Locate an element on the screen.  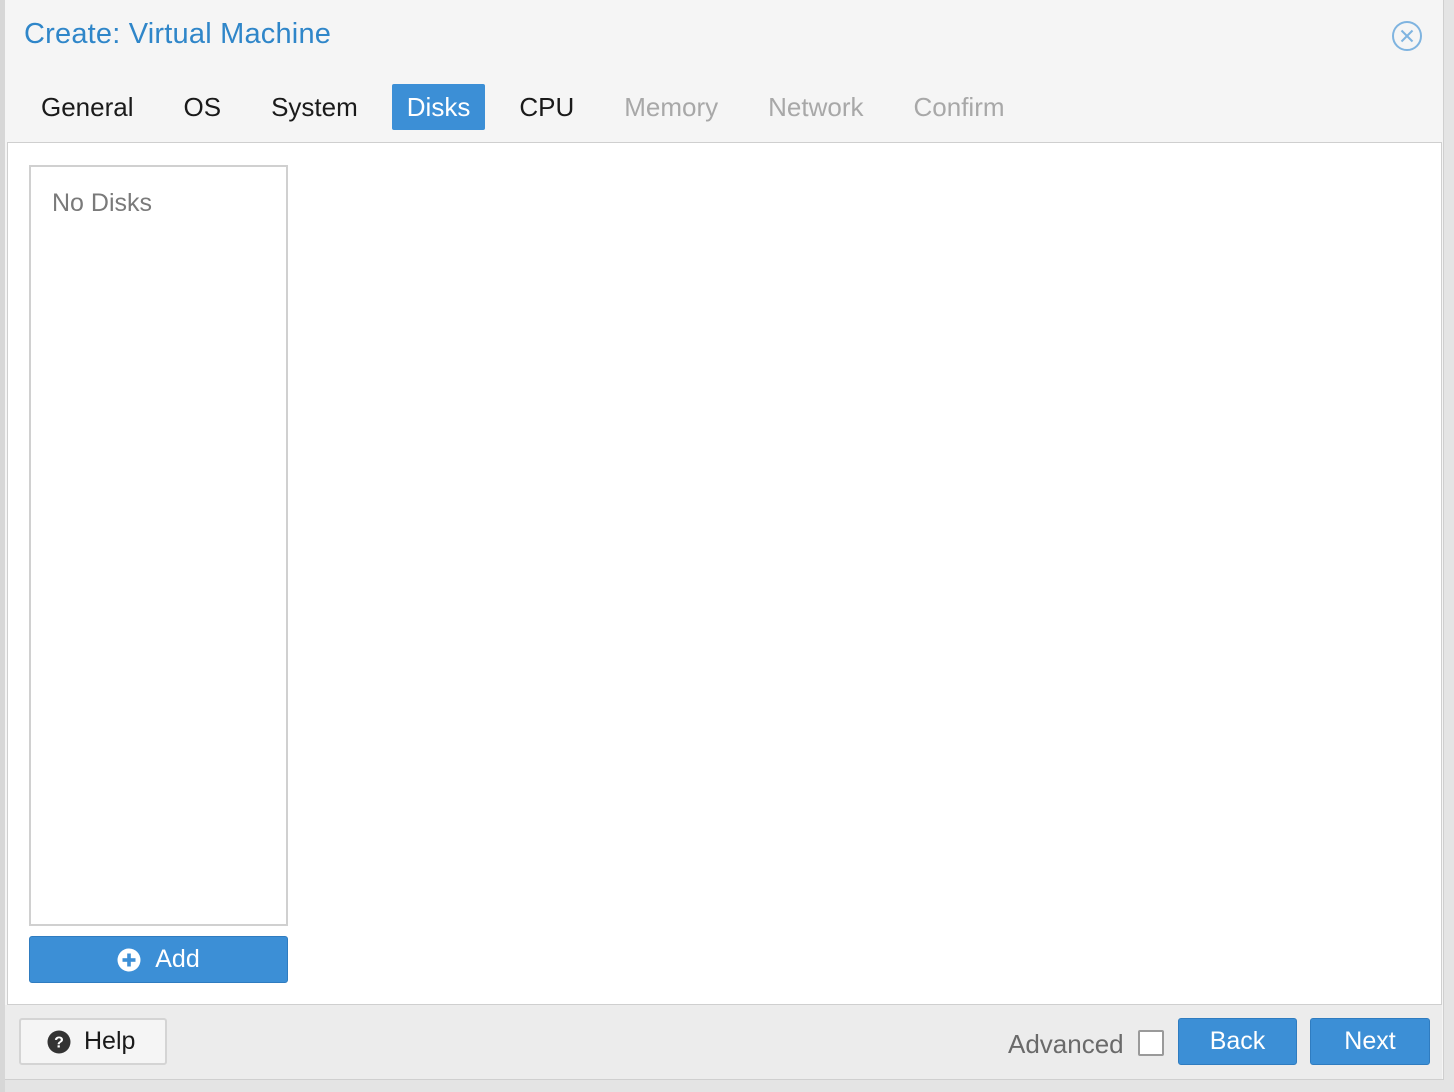
close-circle-icon is located at coordinates (1407, 36).